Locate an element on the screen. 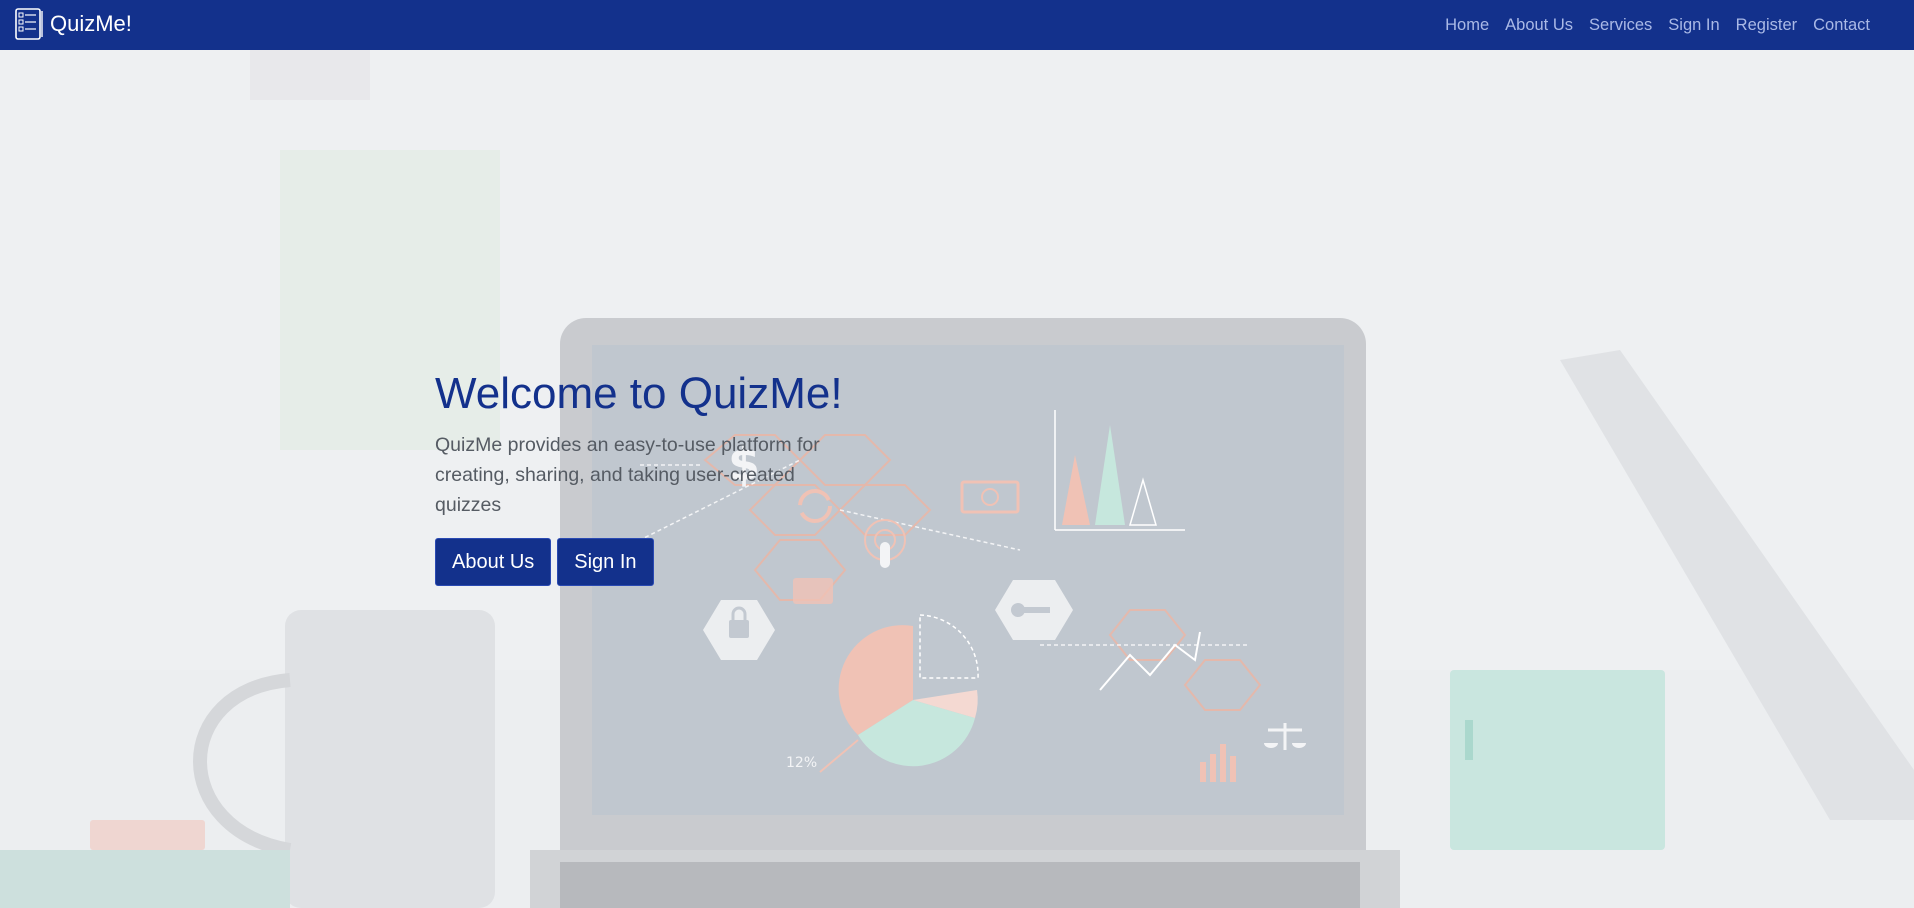  sign-in-button: Sign In is located at coordinates (605, 562).